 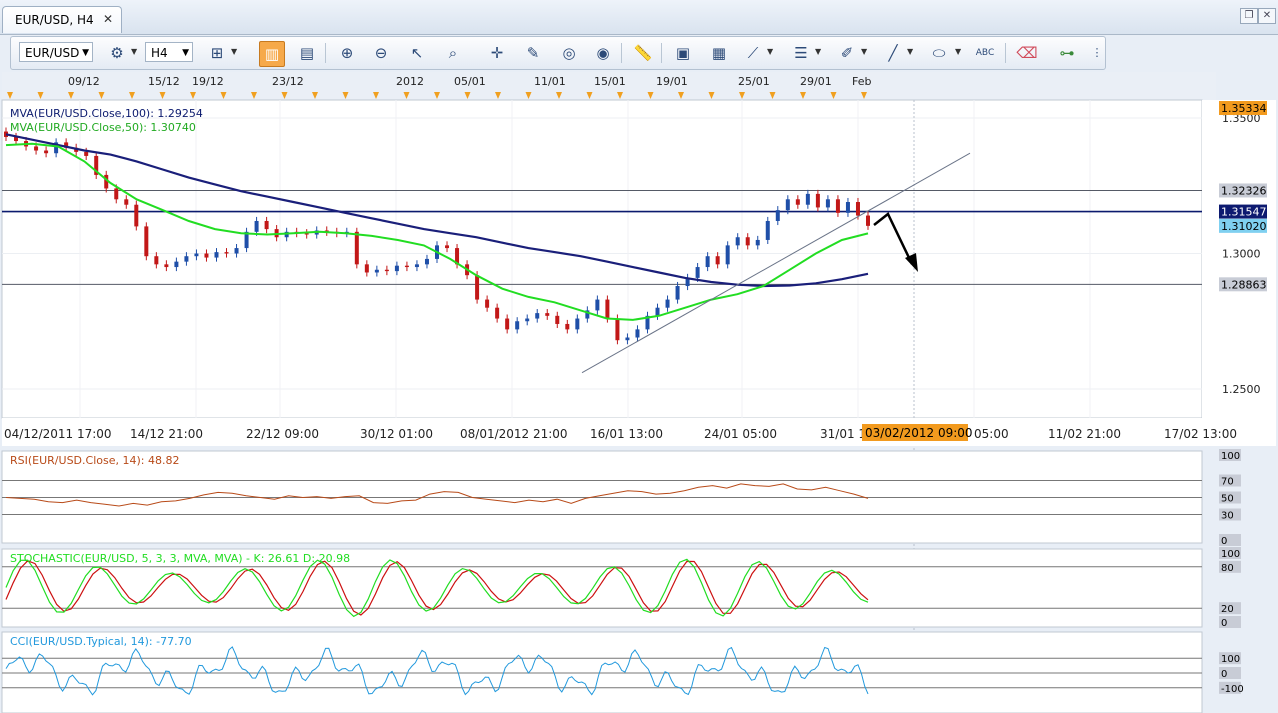 What do you see at coordinates (1084, 434) in the screenshot?
I see `x-tick-label: 11/02 21:00` at bounding box center [1084, 434].